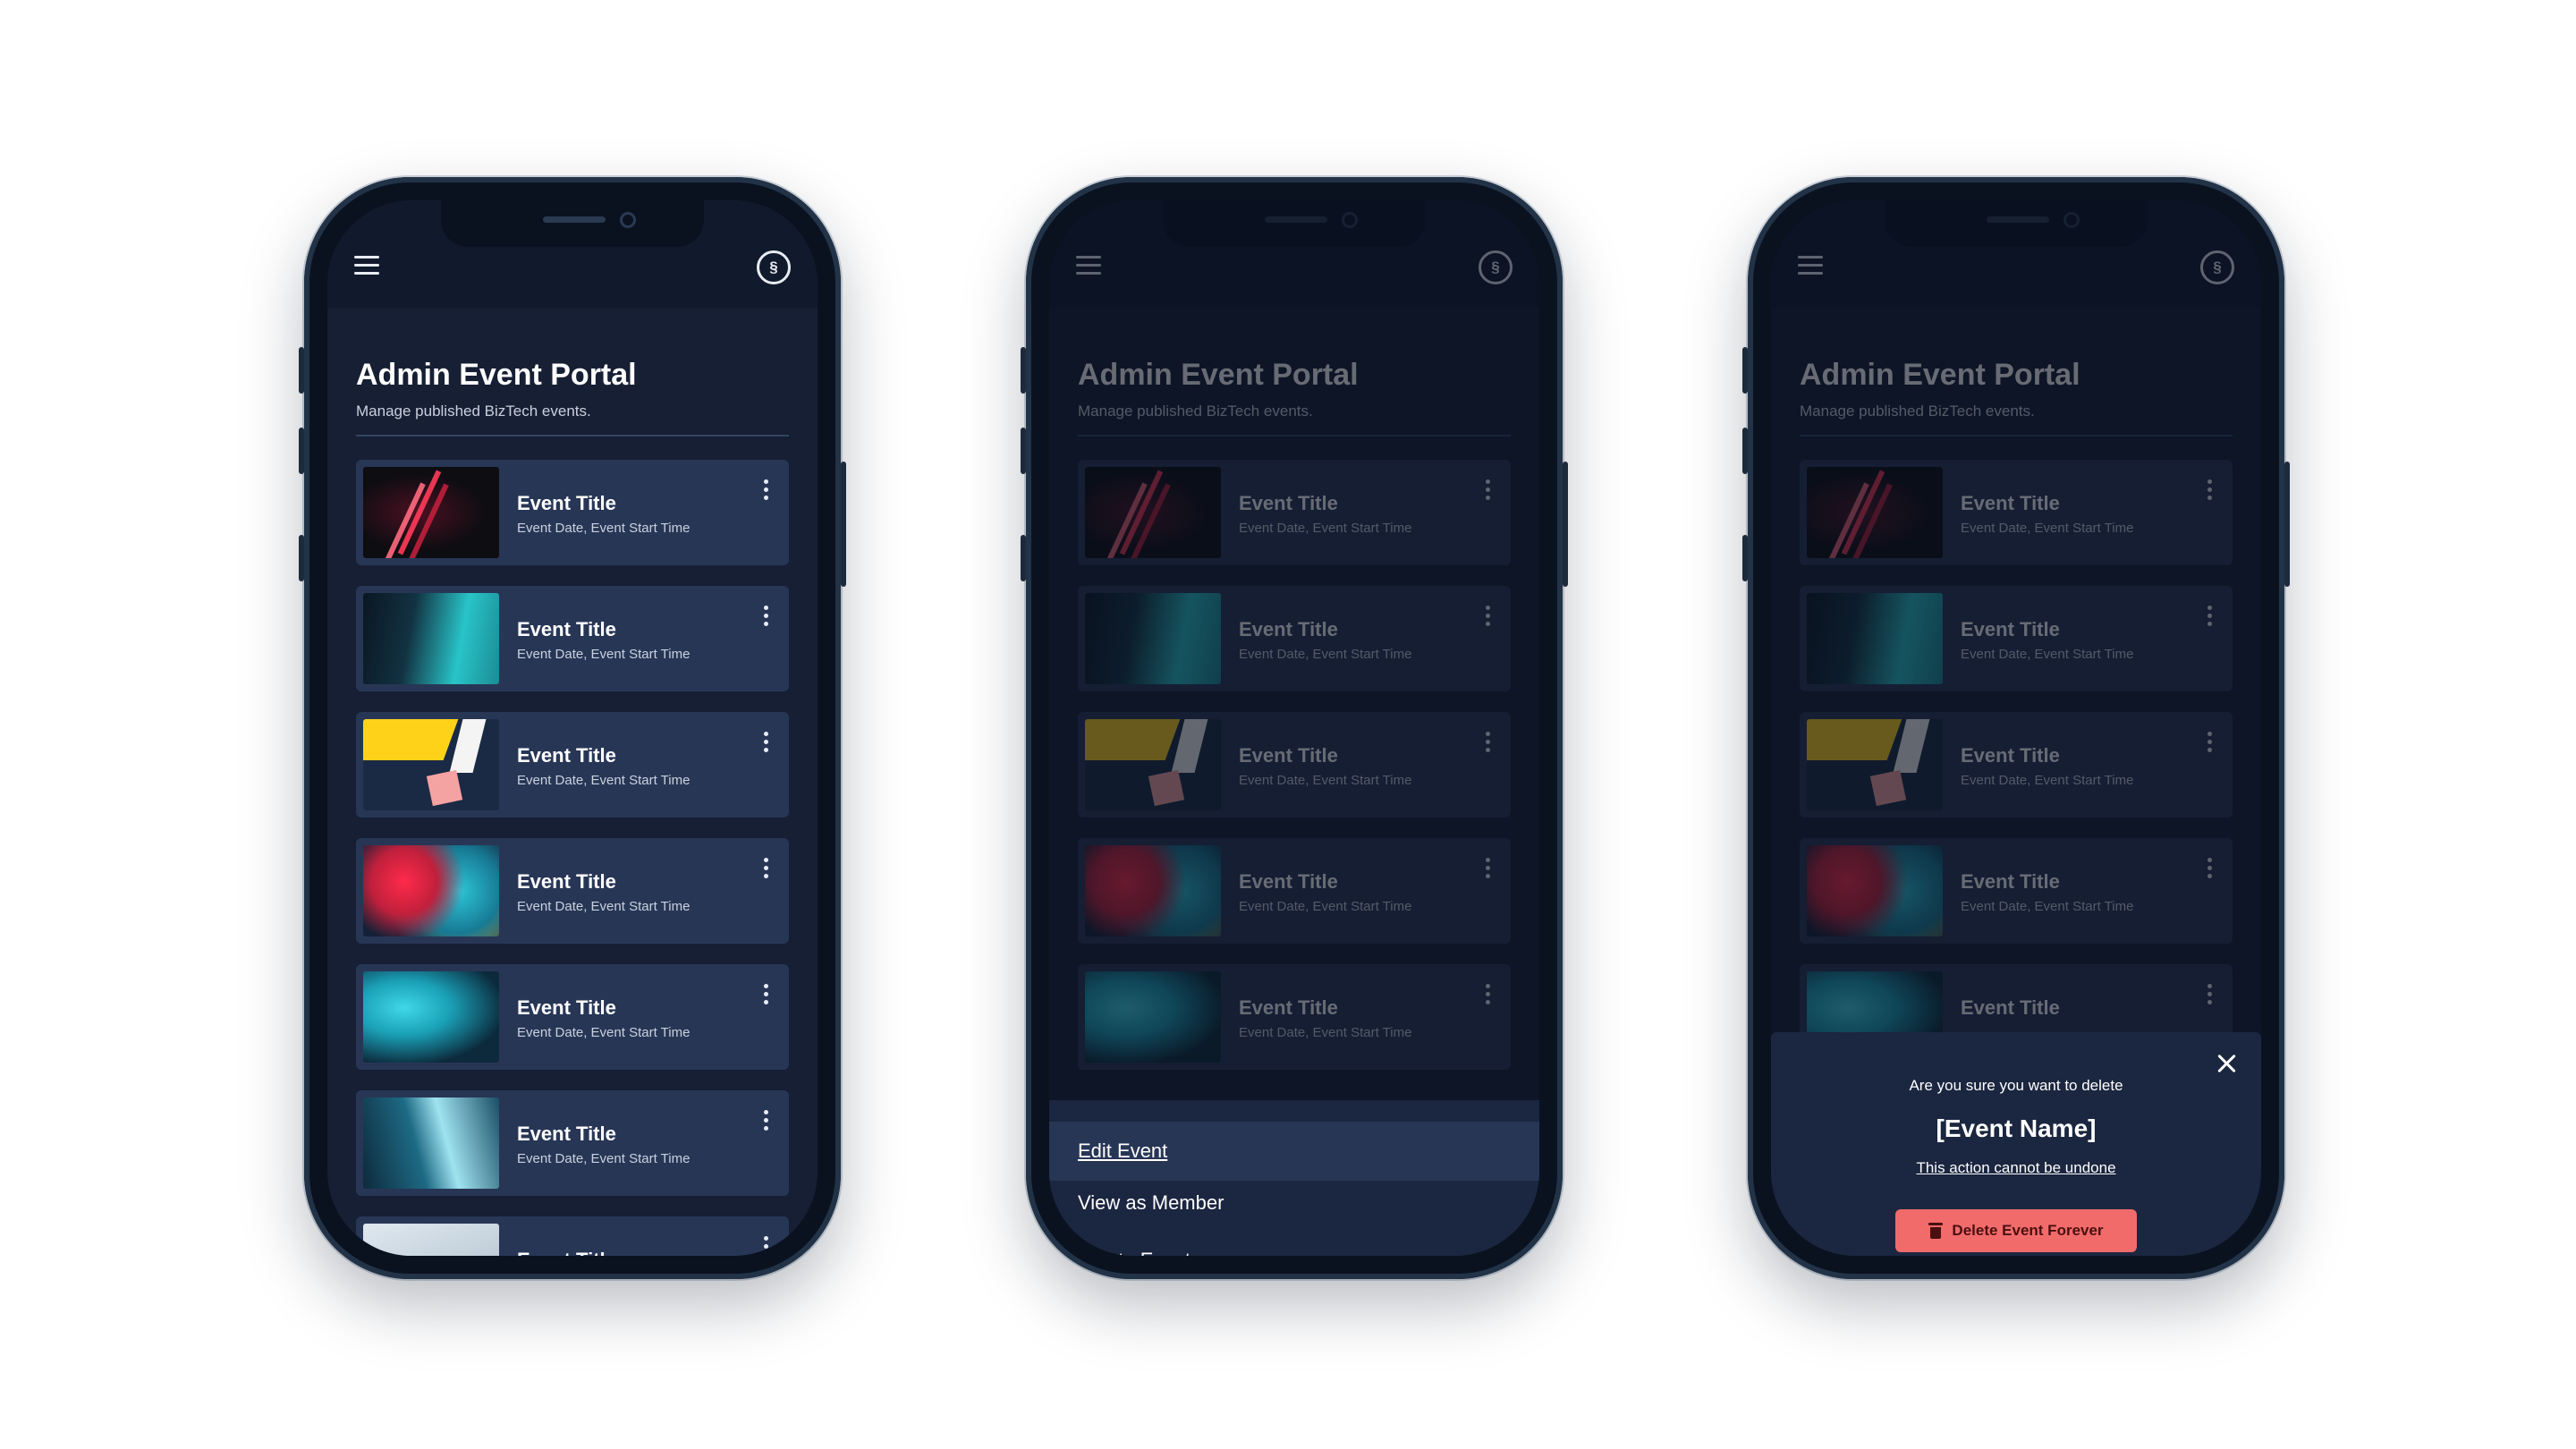 Image resolution: width=2576 pixels, height=1449 pixels. Describe the element at coordinates (2016, 1128) in the screenshot. I see `delete-event-name: [Event Name]` at that location.